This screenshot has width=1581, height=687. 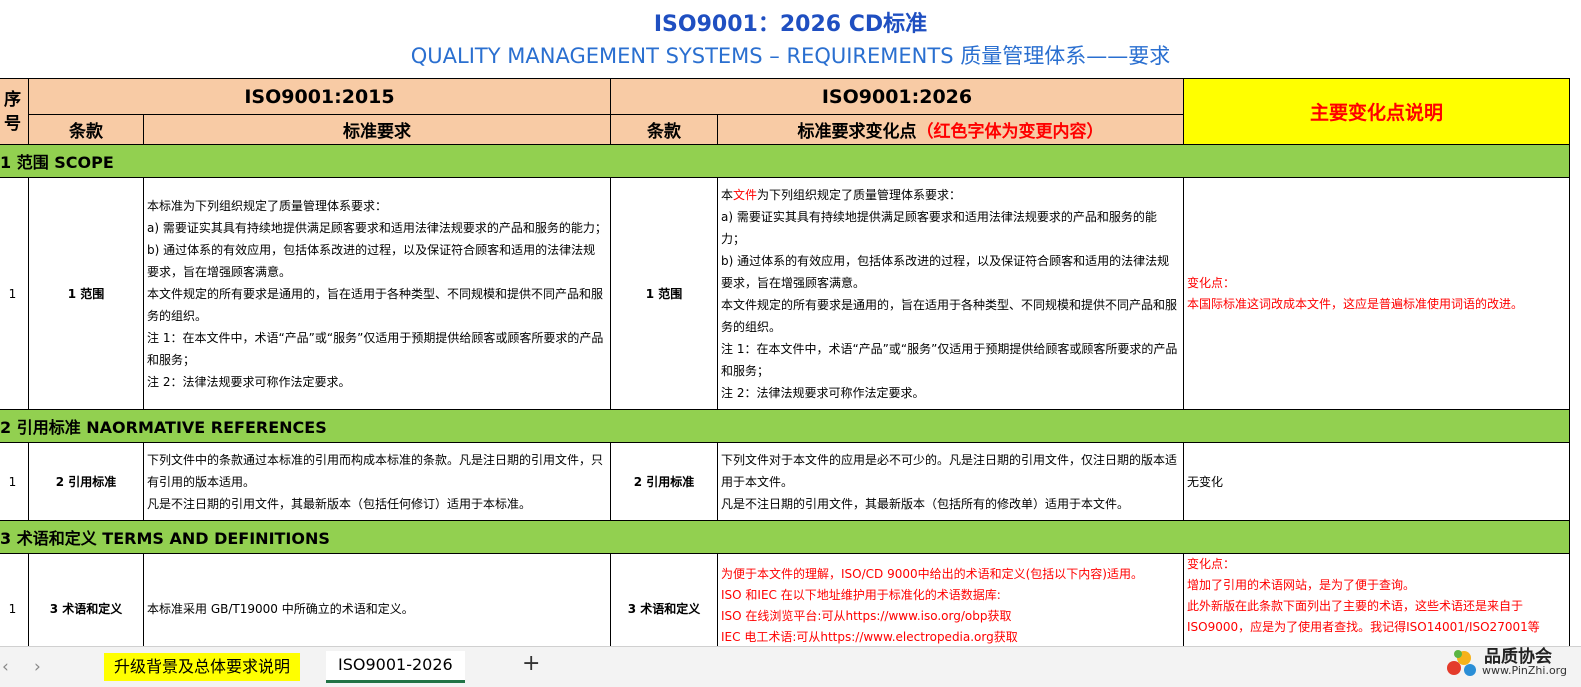 What do you see at coordinates (319, 96) in the screenshot?
I see `header-iso2015: ISO9001:2015` at bounding box center [319, 96].